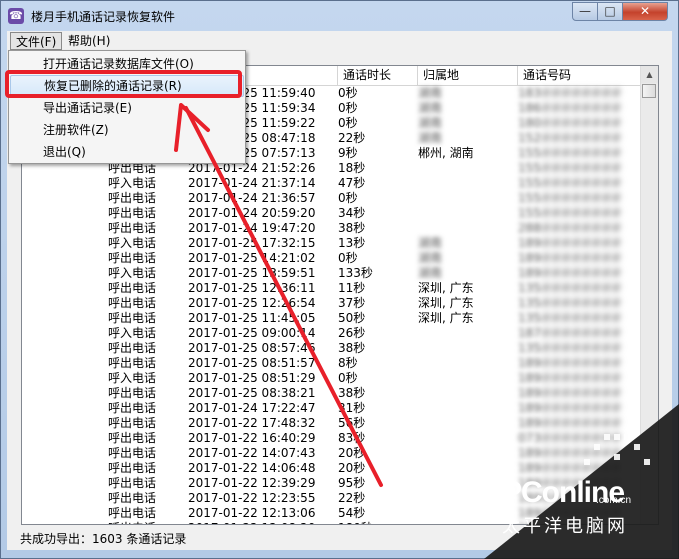  Describe the element at coordinates (581, 481) in the screenshot. I see `pconline-watermark: PConline .com.cn 太平洋电脑网` at that location.